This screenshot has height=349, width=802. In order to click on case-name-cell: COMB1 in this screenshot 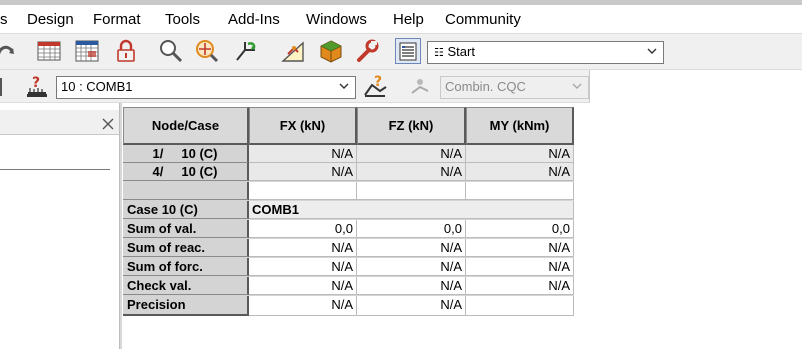, I will do `click(411, 210)`.